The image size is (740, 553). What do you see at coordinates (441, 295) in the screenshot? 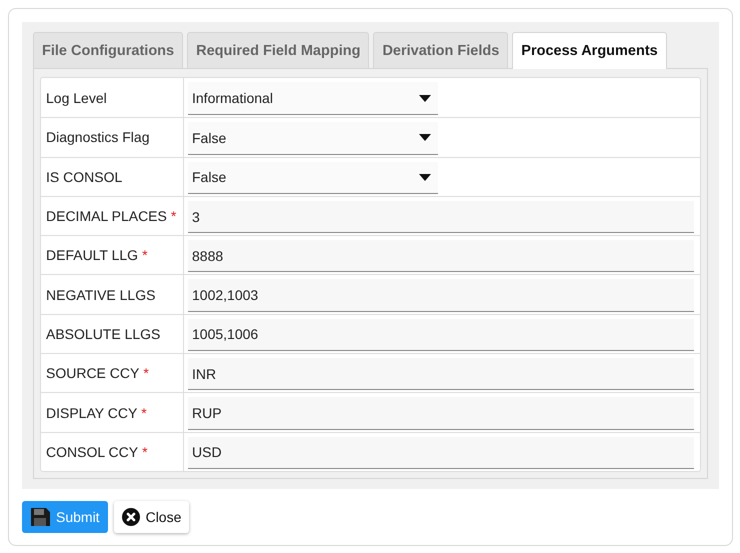
I see `input-field: 1002,1003` at bounding box center [441, 295].